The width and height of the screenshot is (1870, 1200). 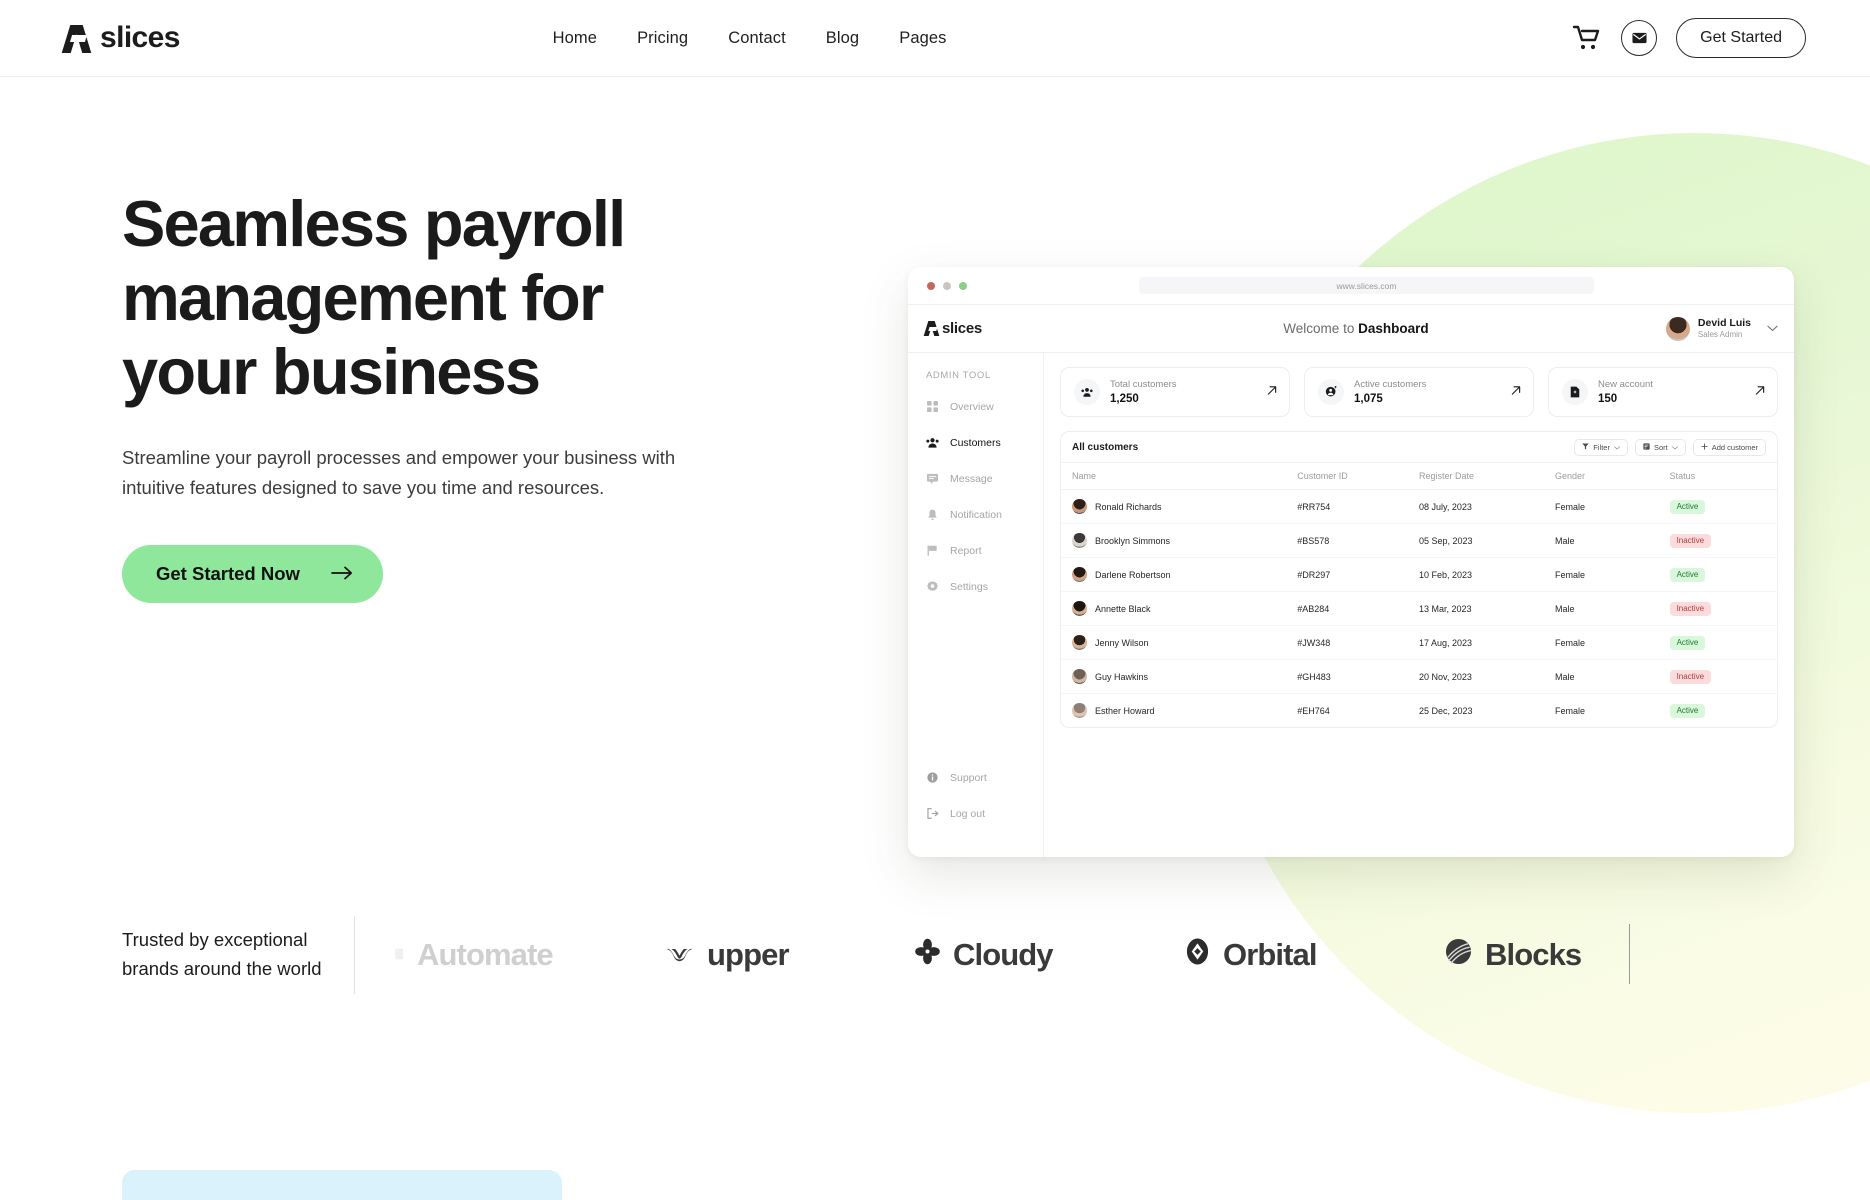 I want to click on sidebar-item-settings: Settings, so click(x=984, y=586).